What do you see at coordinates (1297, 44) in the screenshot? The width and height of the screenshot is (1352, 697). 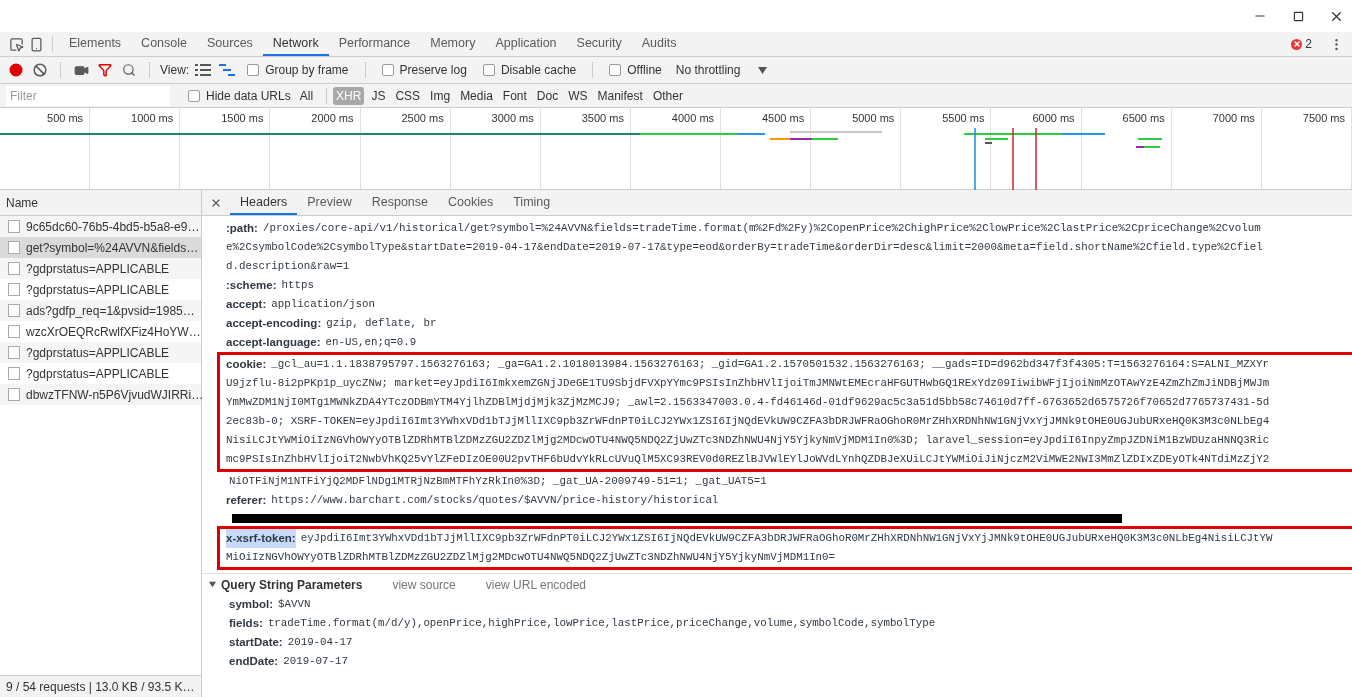 I see `error-icon` at bounding box center [1297, 44].